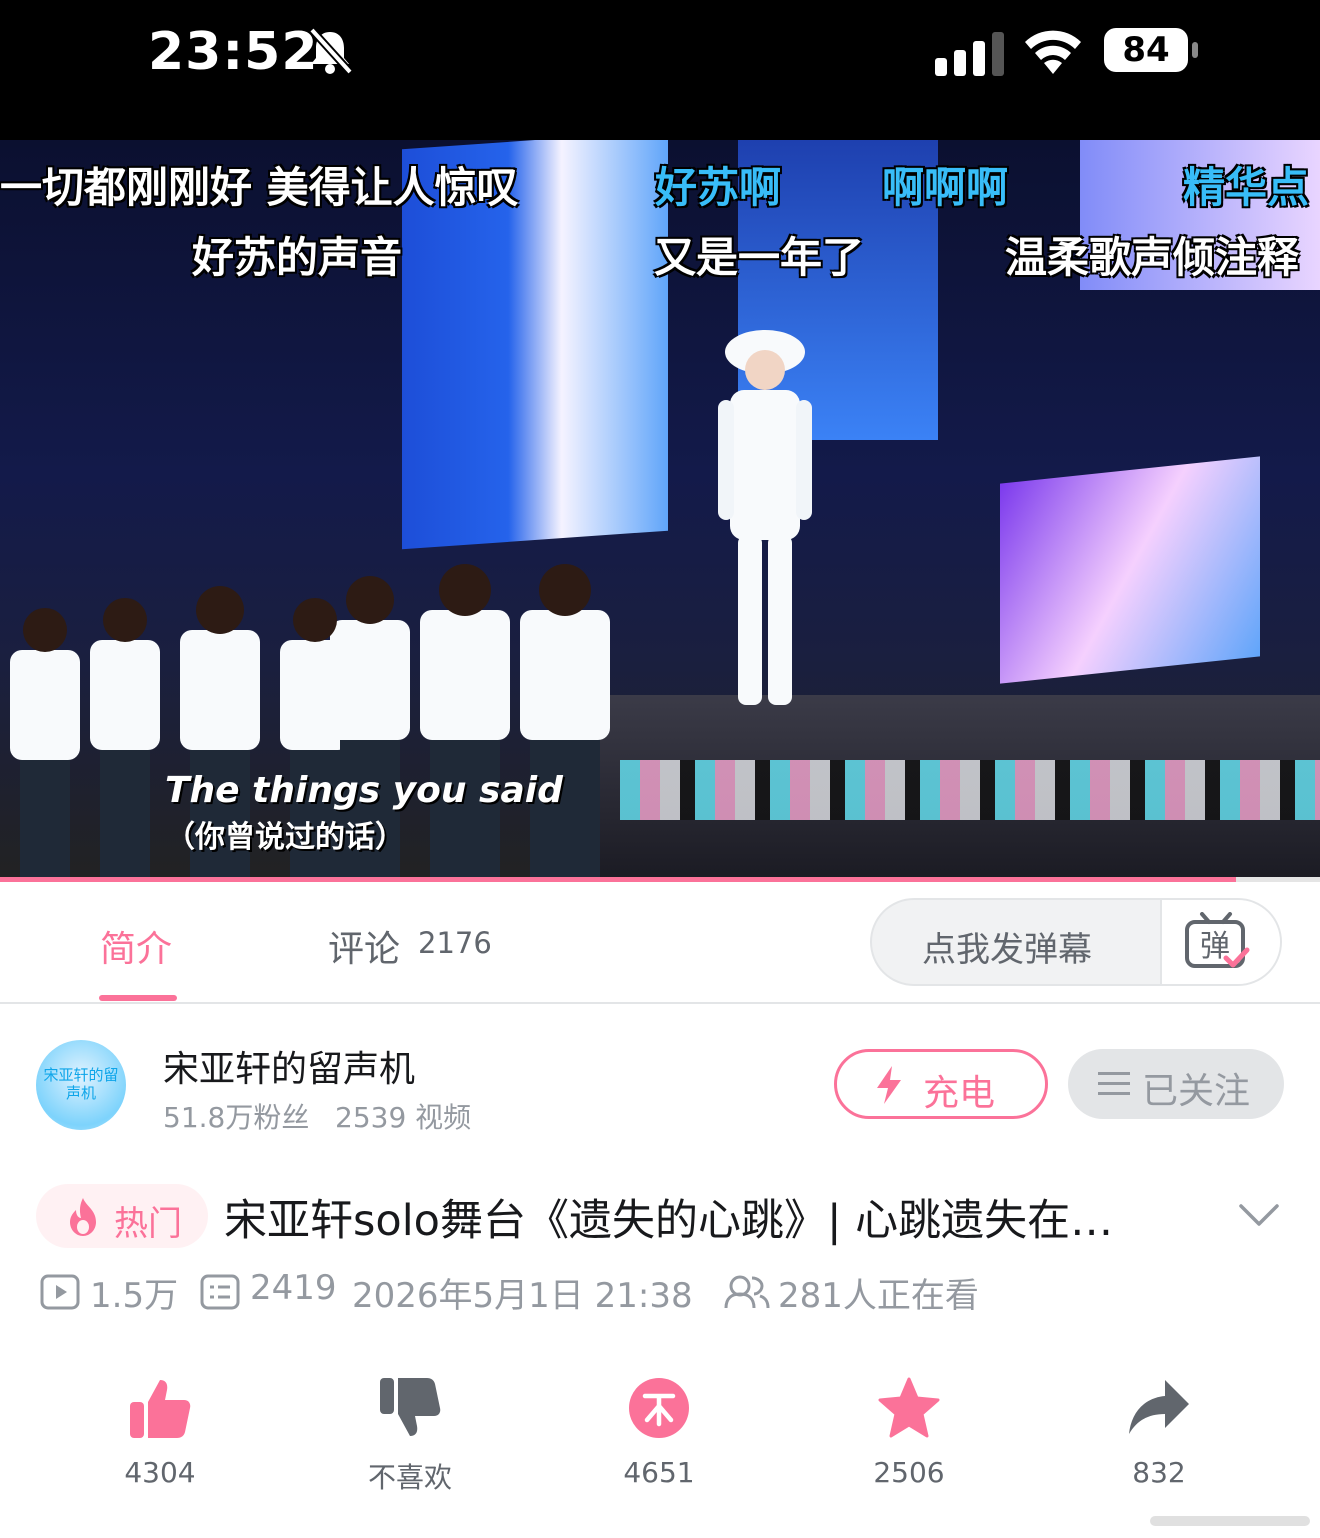 The image size is (1320, 1538). What do you see at coordinates (1196, 1091) in the screenshot?
I see `follow-label: 已关注` at bounding box center [1196, 1091].